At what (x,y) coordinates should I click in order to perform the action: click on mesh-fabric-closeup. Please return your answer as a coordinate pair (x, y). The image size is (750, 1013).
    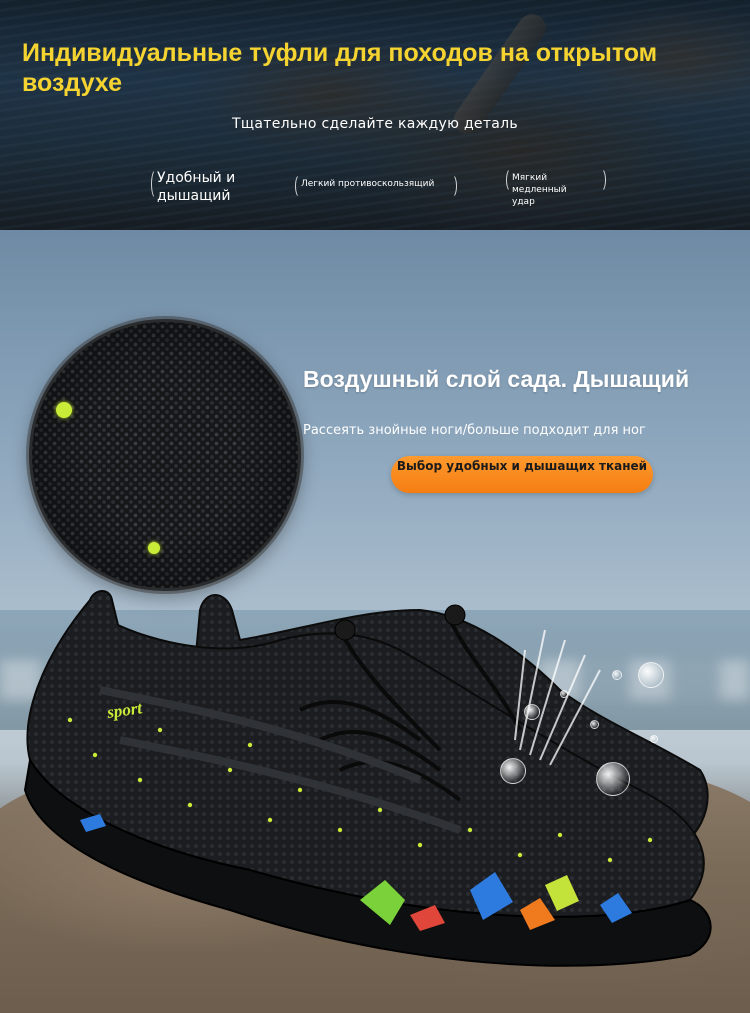
    Looking at the image, I should click on (165, 455).